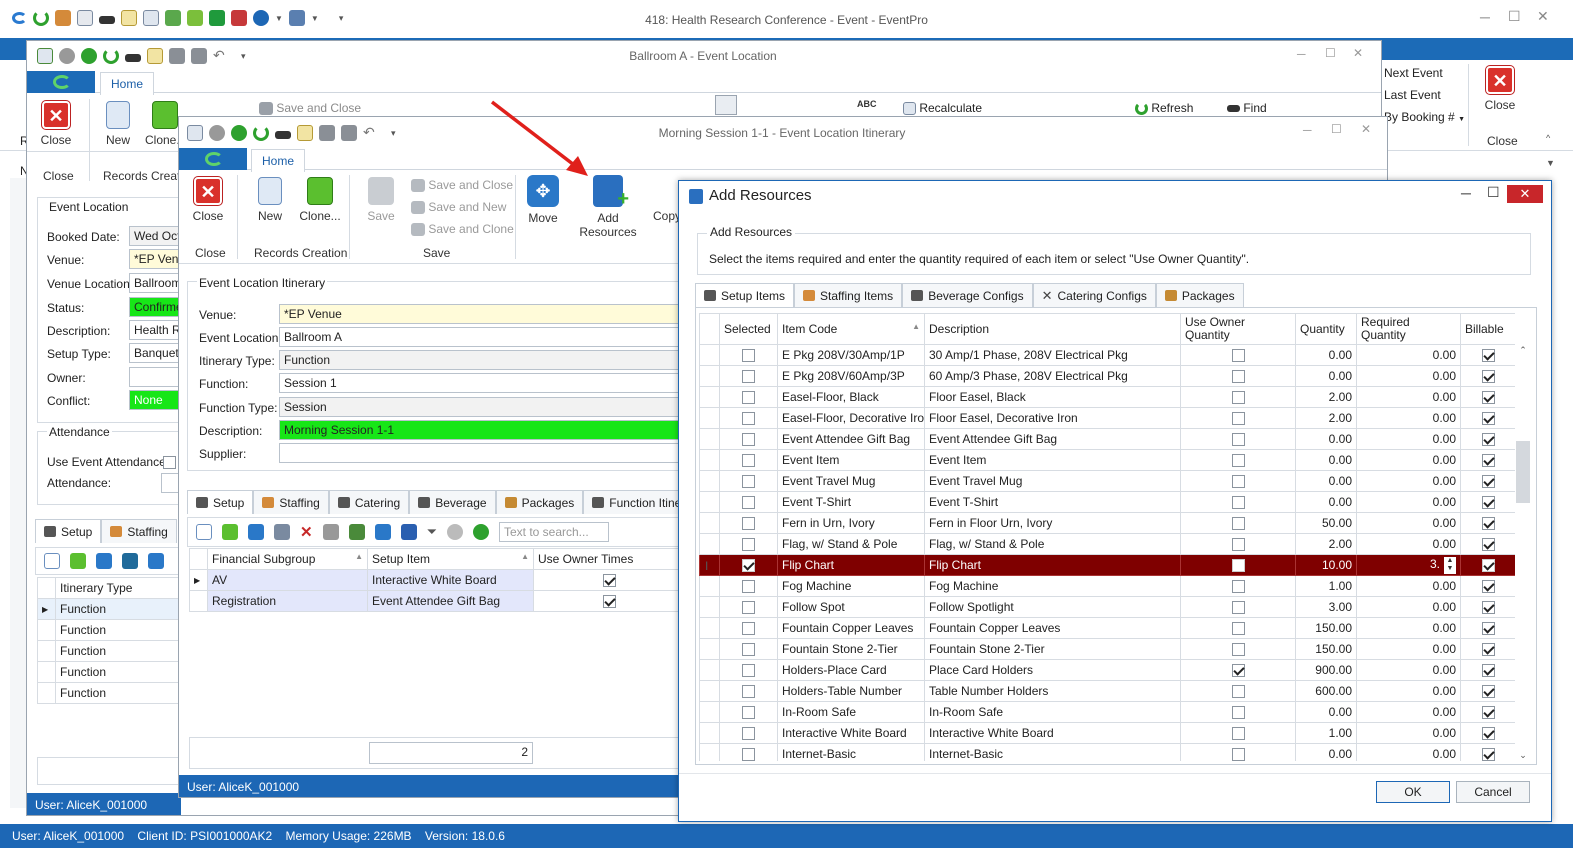 The height and width of the screenshot is (855, 1573). I want to click on scroll-up-icon: ⌃, so click(1523, 350).